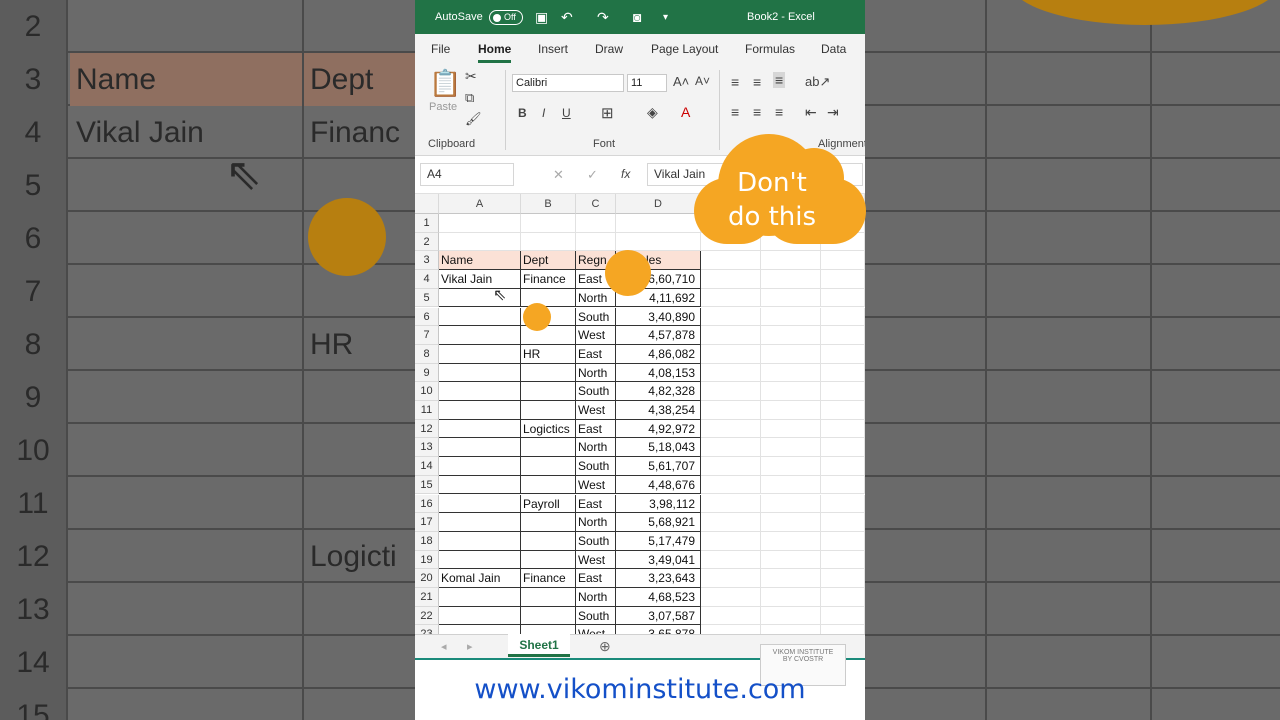 The image size is (1280, 720). I want to click on cell-d23: 3,65,878, so click(658, 629).